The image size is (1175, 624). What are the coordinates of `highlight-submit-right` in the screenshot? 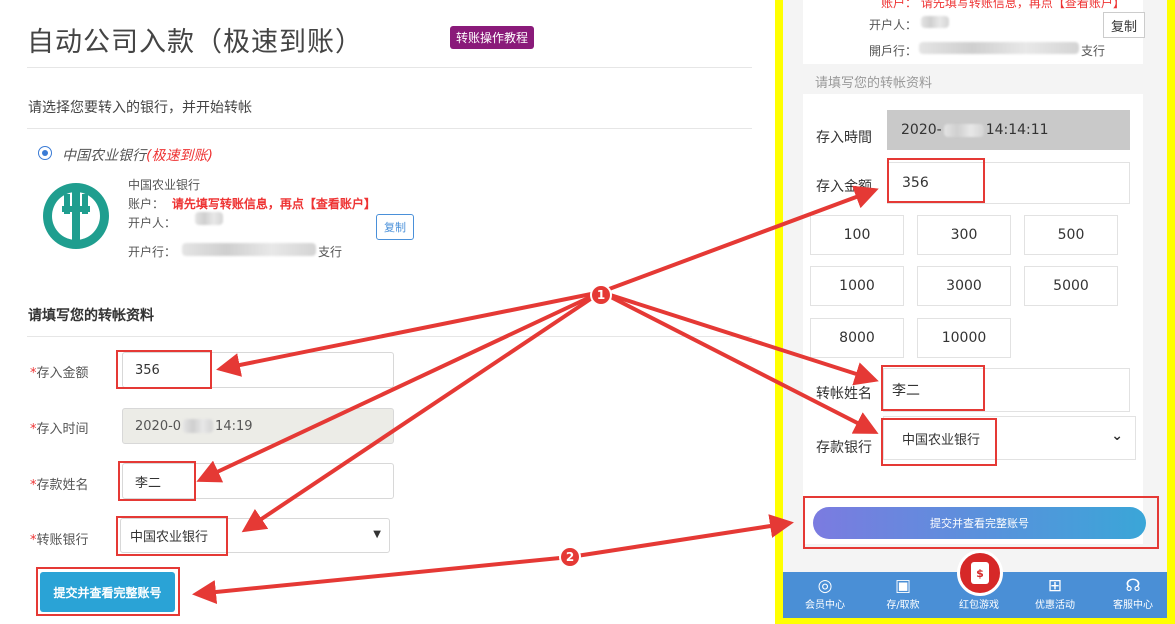 It's located at (981, 522).